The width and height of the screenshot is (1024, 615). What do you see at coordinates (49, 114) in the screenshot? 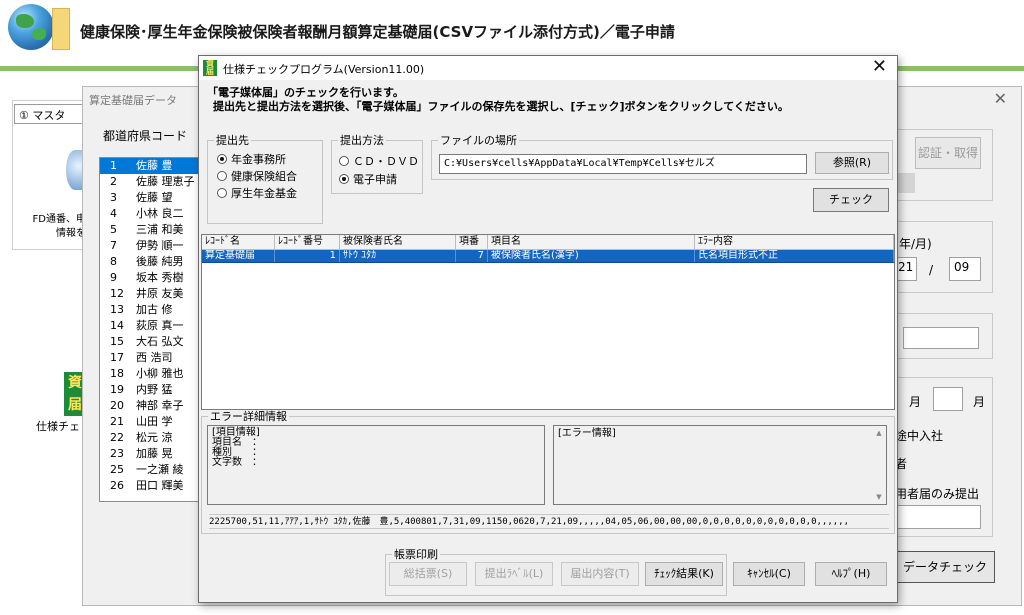
I see `master-tab: ① マスタ` at bounding box center [49, 114].